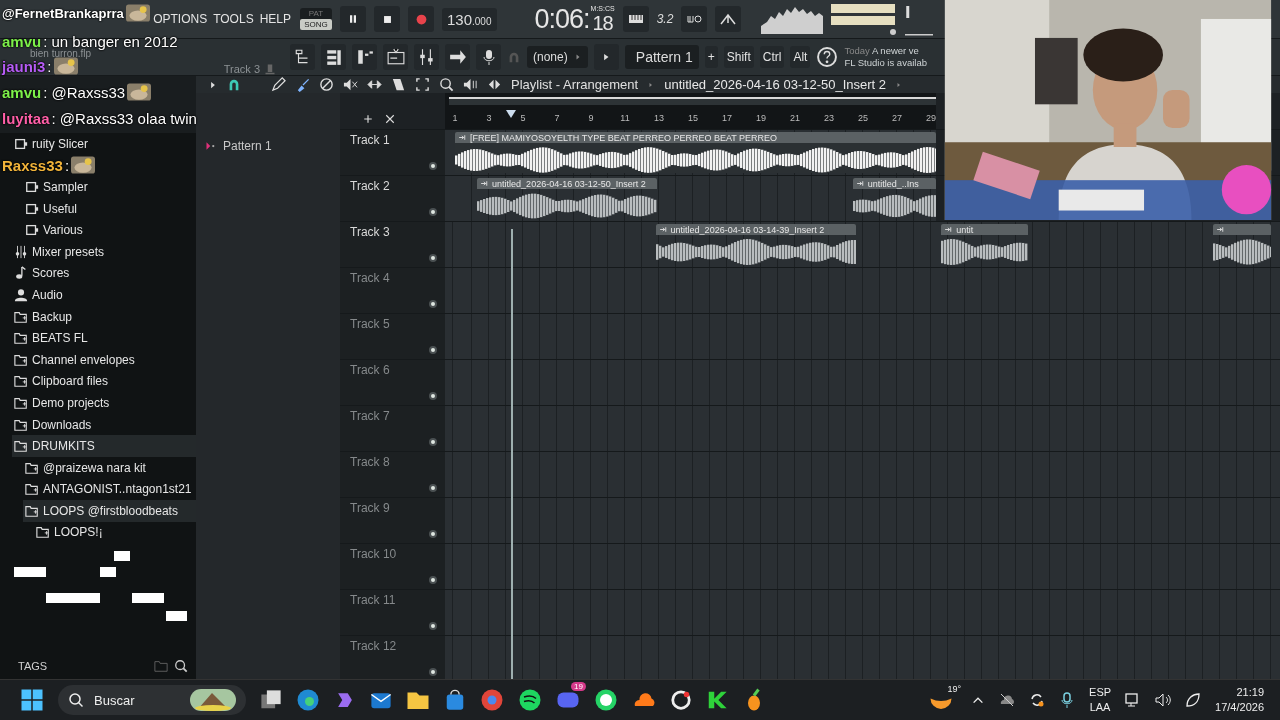 The image size is (1280, 720). Describe the element at coordinates (104, 424) in the screenshot. I see `browser-item: Downloads` at that location.